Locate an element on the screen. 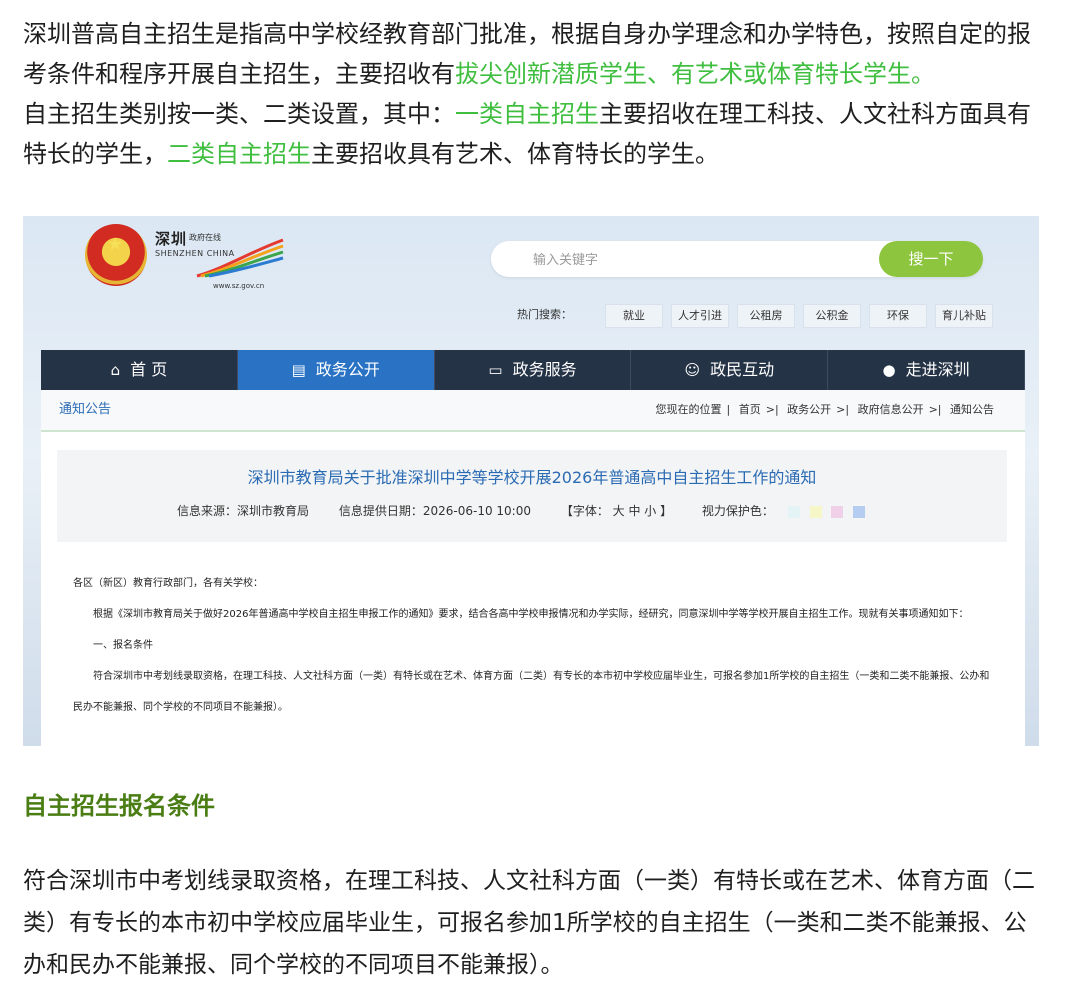 The image size is (1065, 993). info-icon: ● is located at coordinates (889, 370).